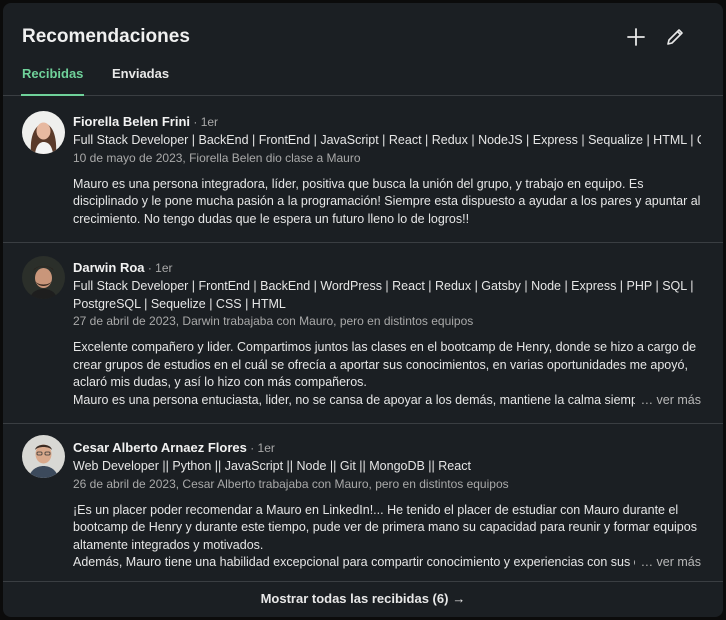  What do you see at coordinates (131, 121) in the screenshot?
I see `author-name: Fiorella Belen Frini` at bounding box center [131, 121].